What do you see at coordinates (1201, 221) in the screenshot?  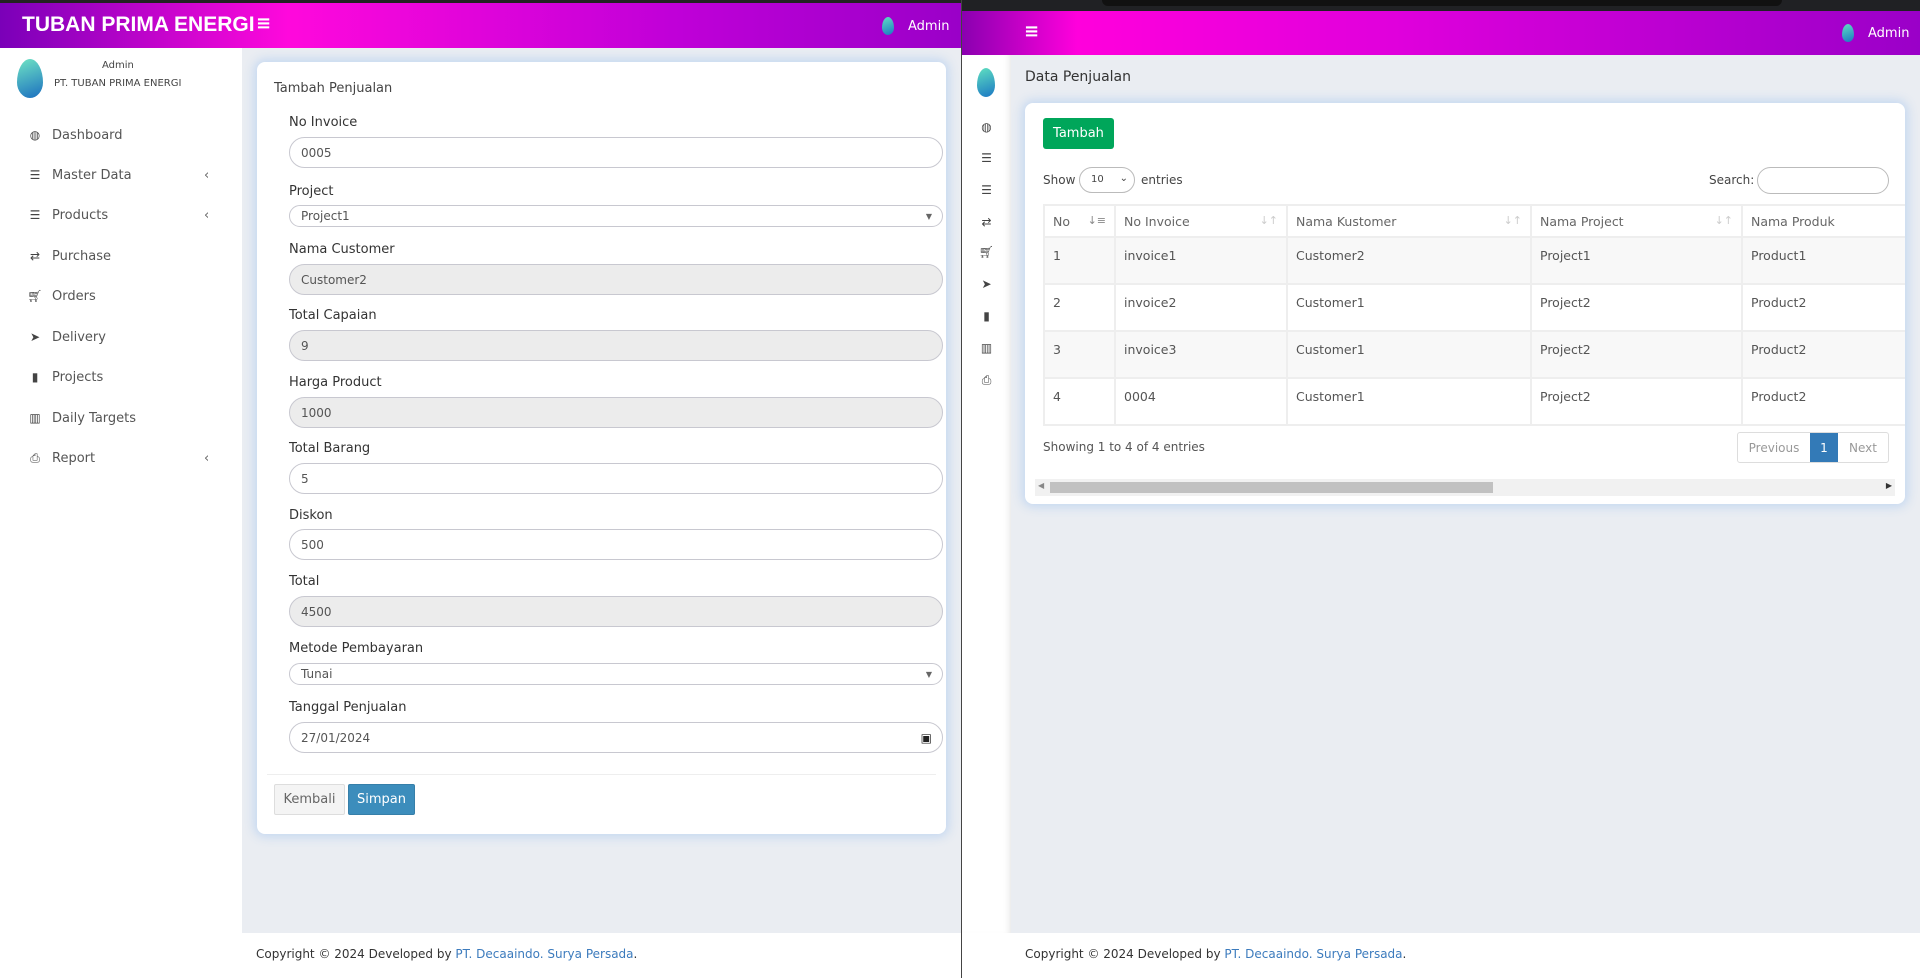 I see `column-header-no-invoice: No Invoice ↓↑` at bounding box center [1201, 221].